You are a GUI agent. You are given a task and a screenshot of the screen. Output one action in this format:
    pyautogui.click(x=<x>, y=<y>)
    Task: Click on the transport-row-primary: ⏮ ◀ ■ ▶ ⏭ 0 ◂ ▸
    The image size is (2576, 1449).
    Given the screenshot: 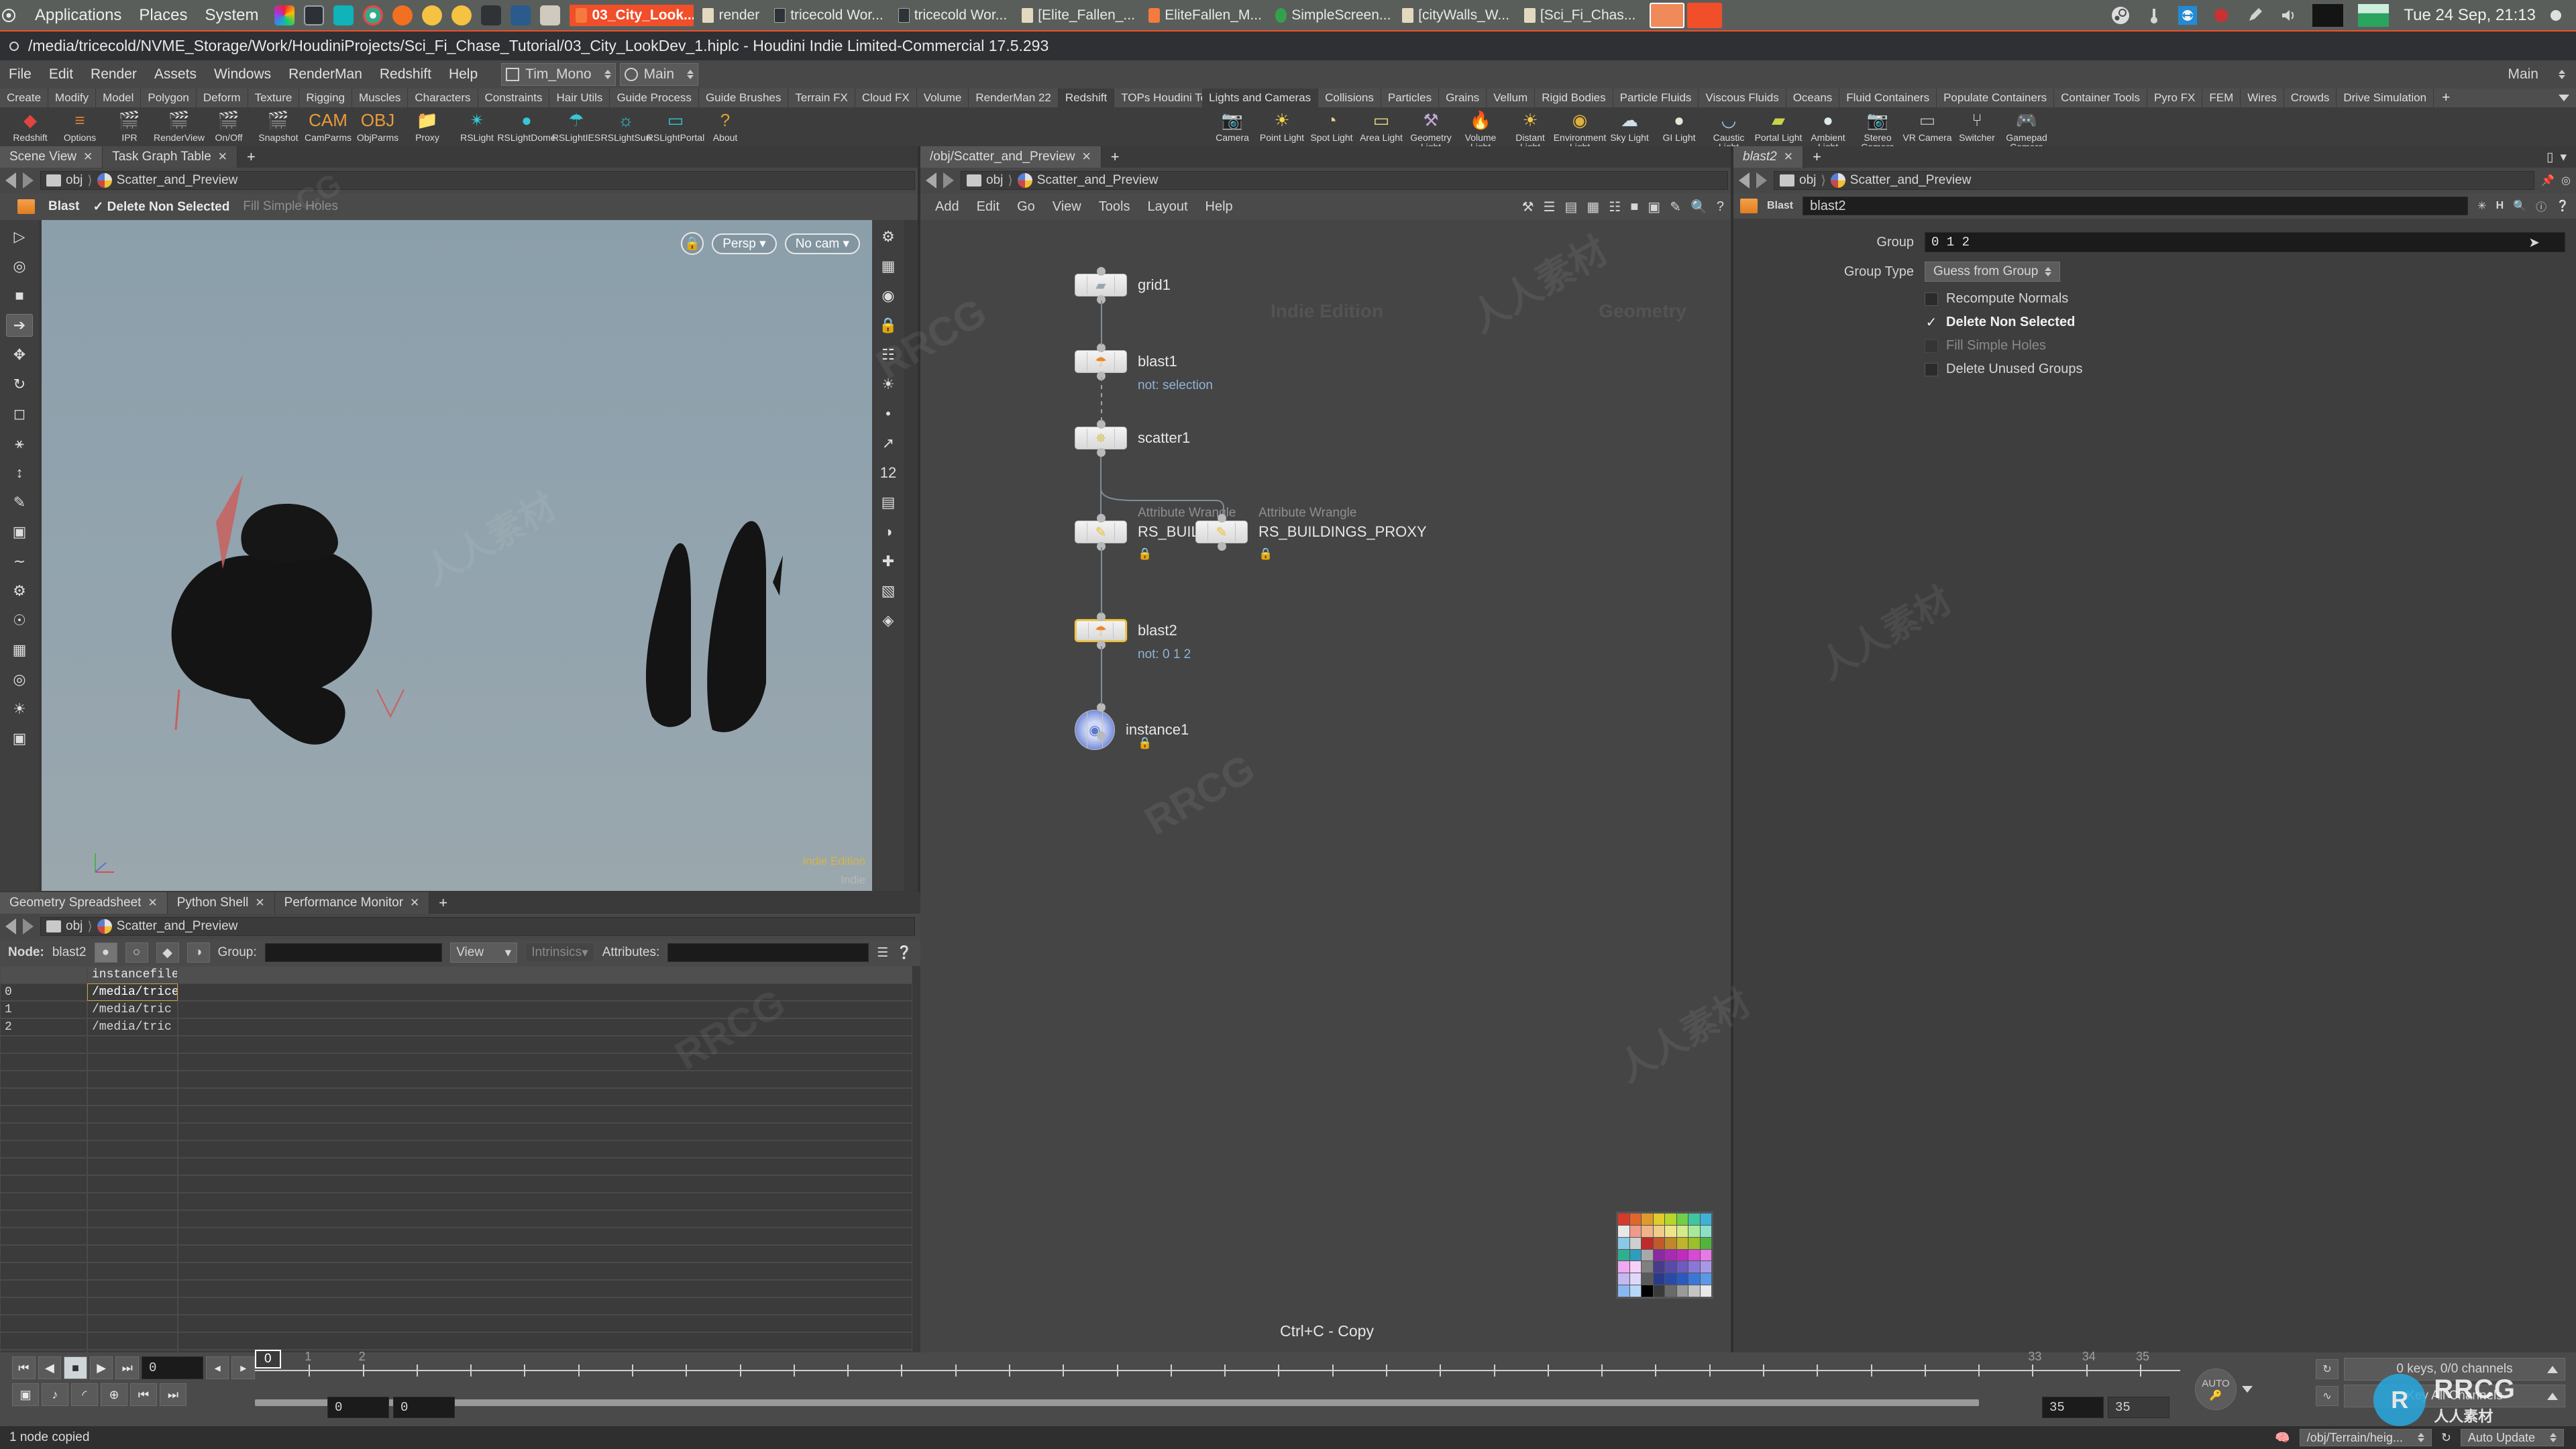 What is the action you would take?
    pyautogui.click(x=134, y=1367)
    